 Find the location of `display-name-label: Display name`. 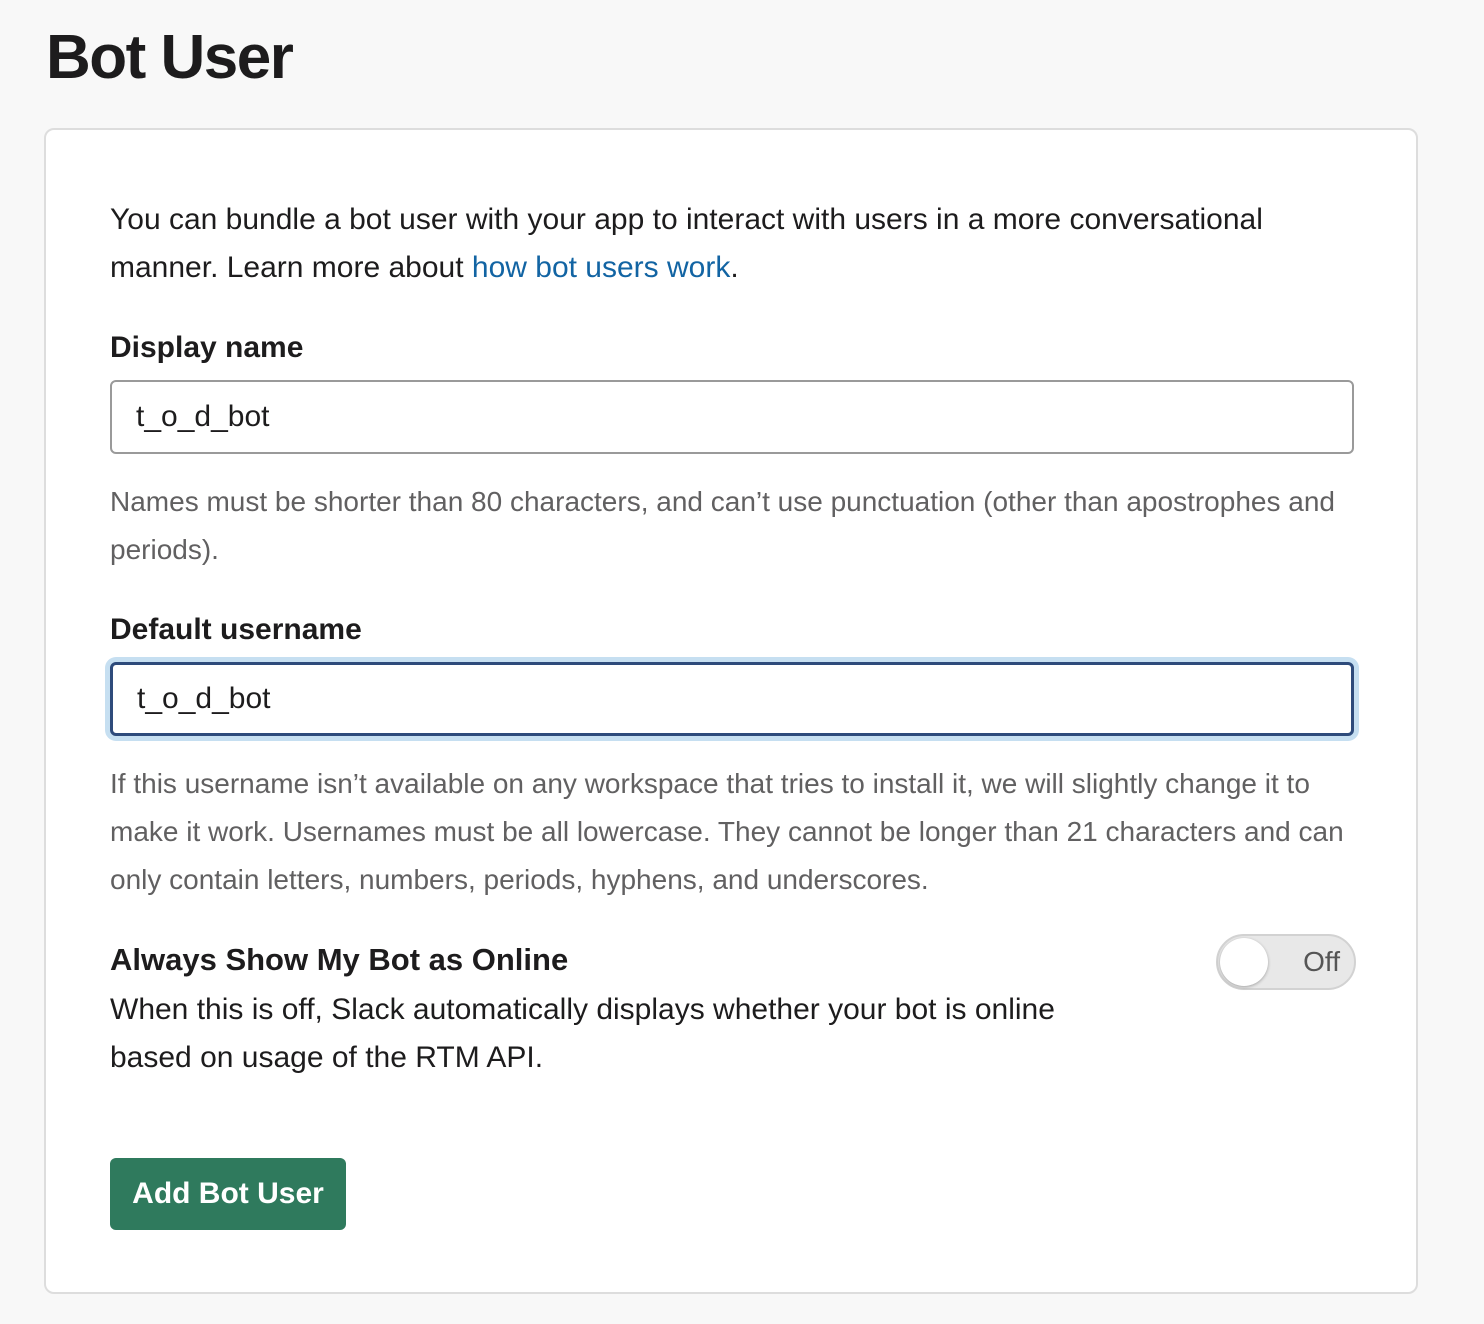

display-name-label: Display name is located at coordinates (207, 347).